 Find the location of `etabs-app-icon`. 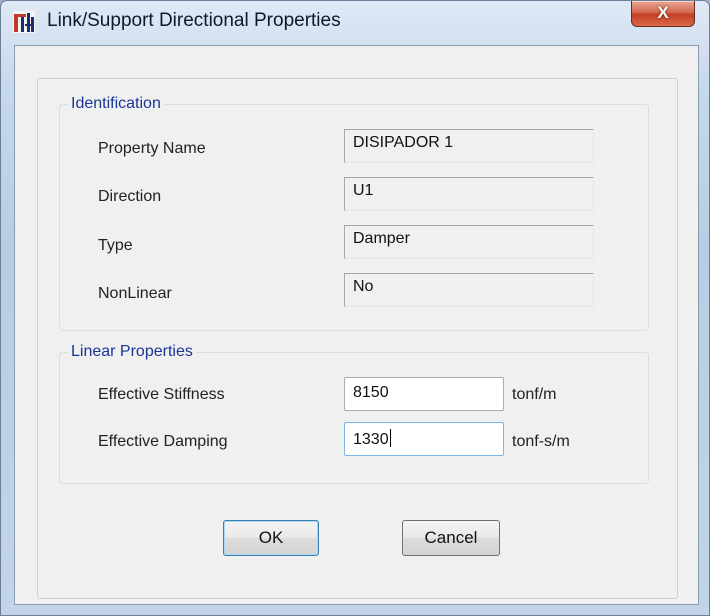

etabs-app-icon is located at coordinates (24, 22).